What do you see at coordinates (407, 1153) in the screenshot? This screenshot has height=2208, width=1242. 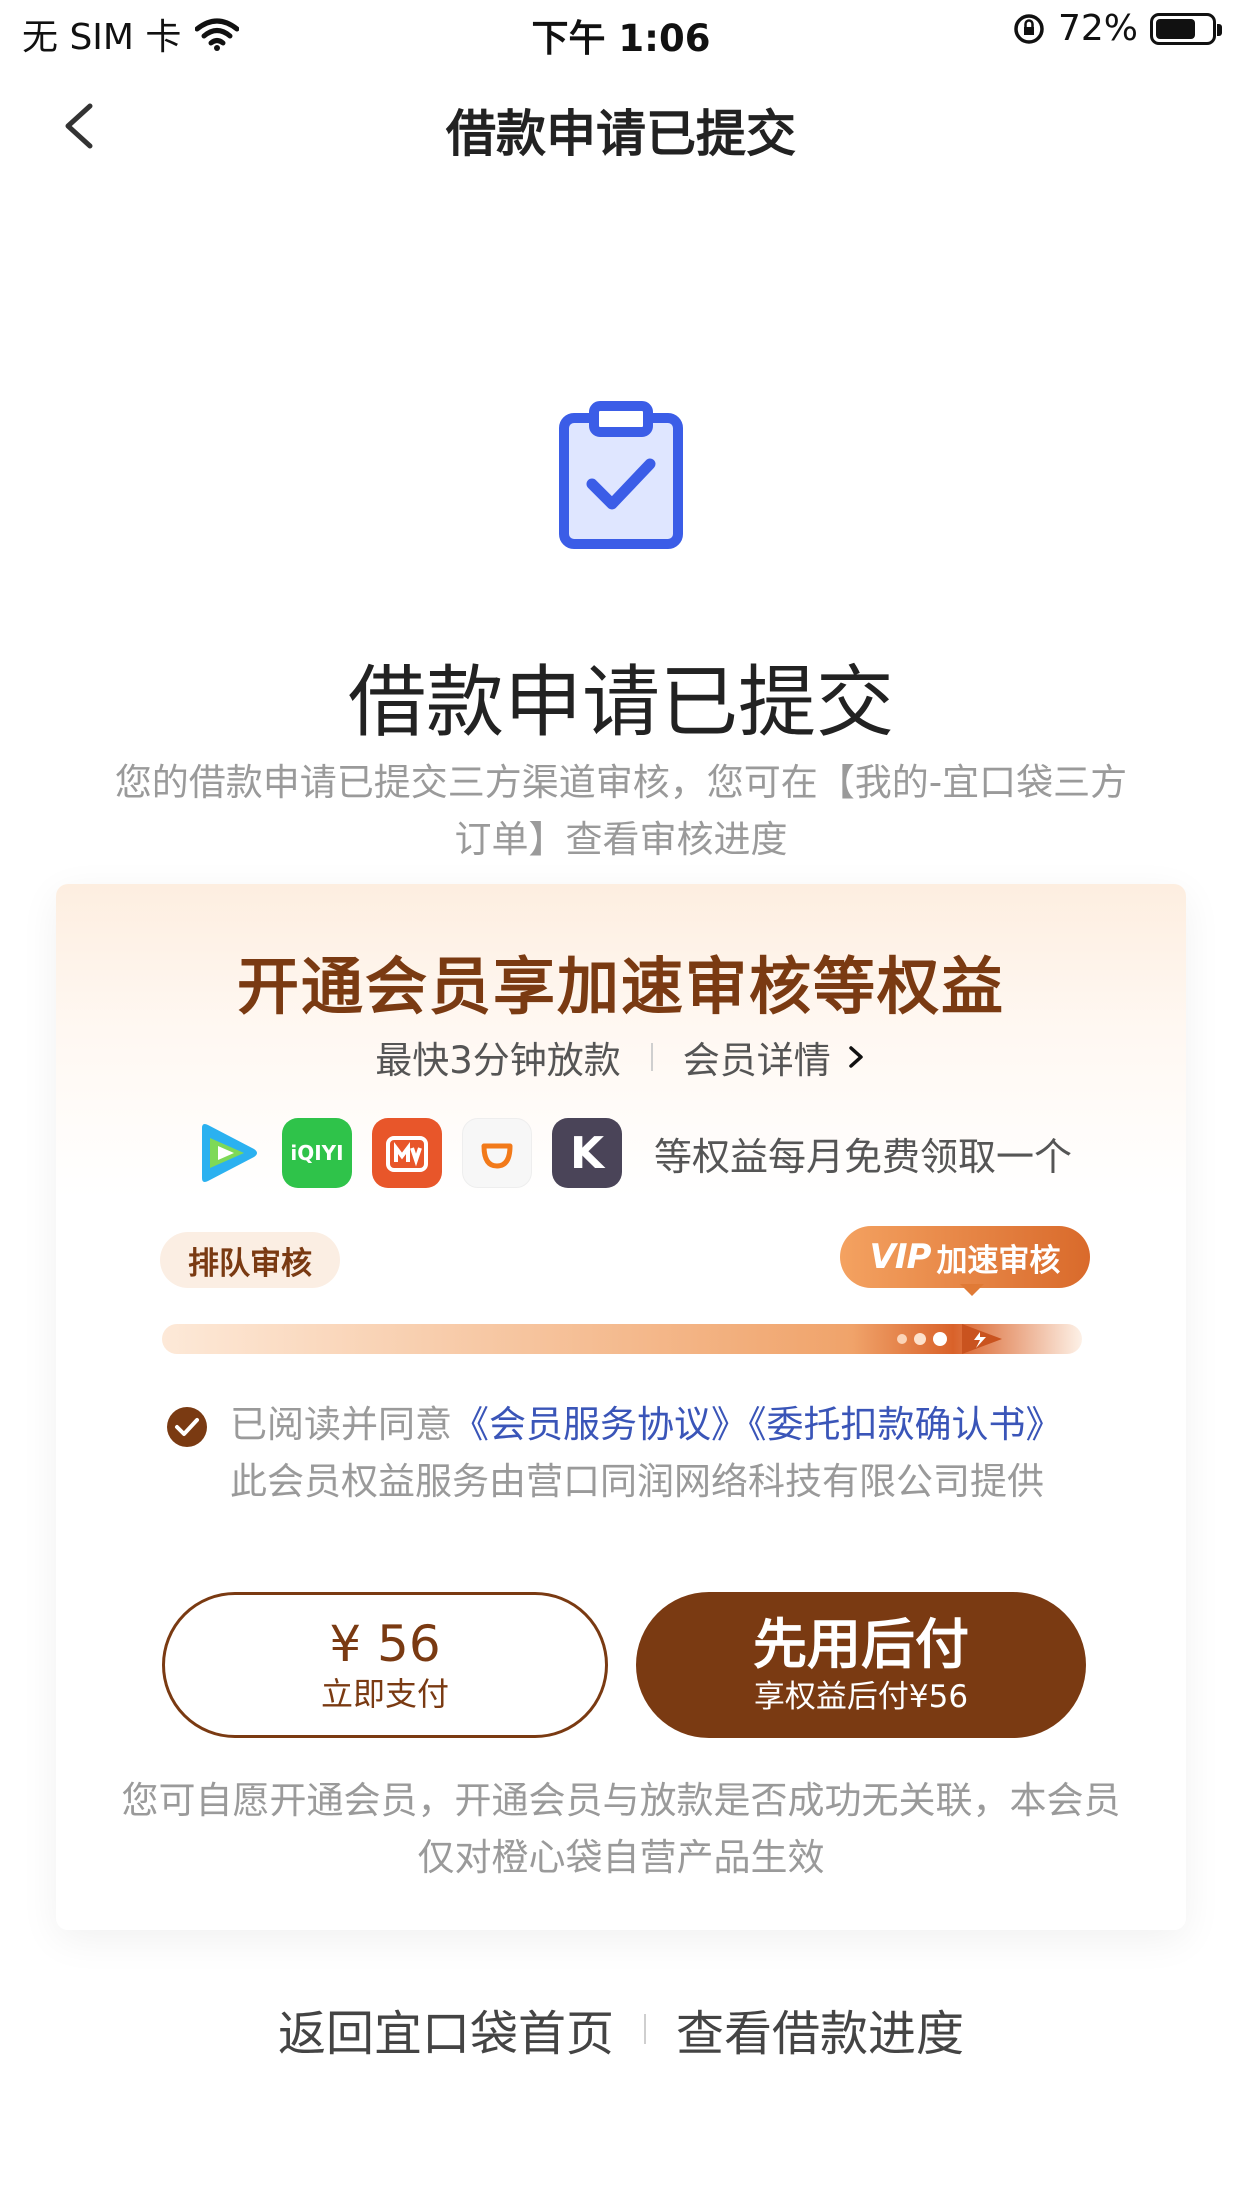 I see `mango-tv-icon` at bounding box center [407, 1153].